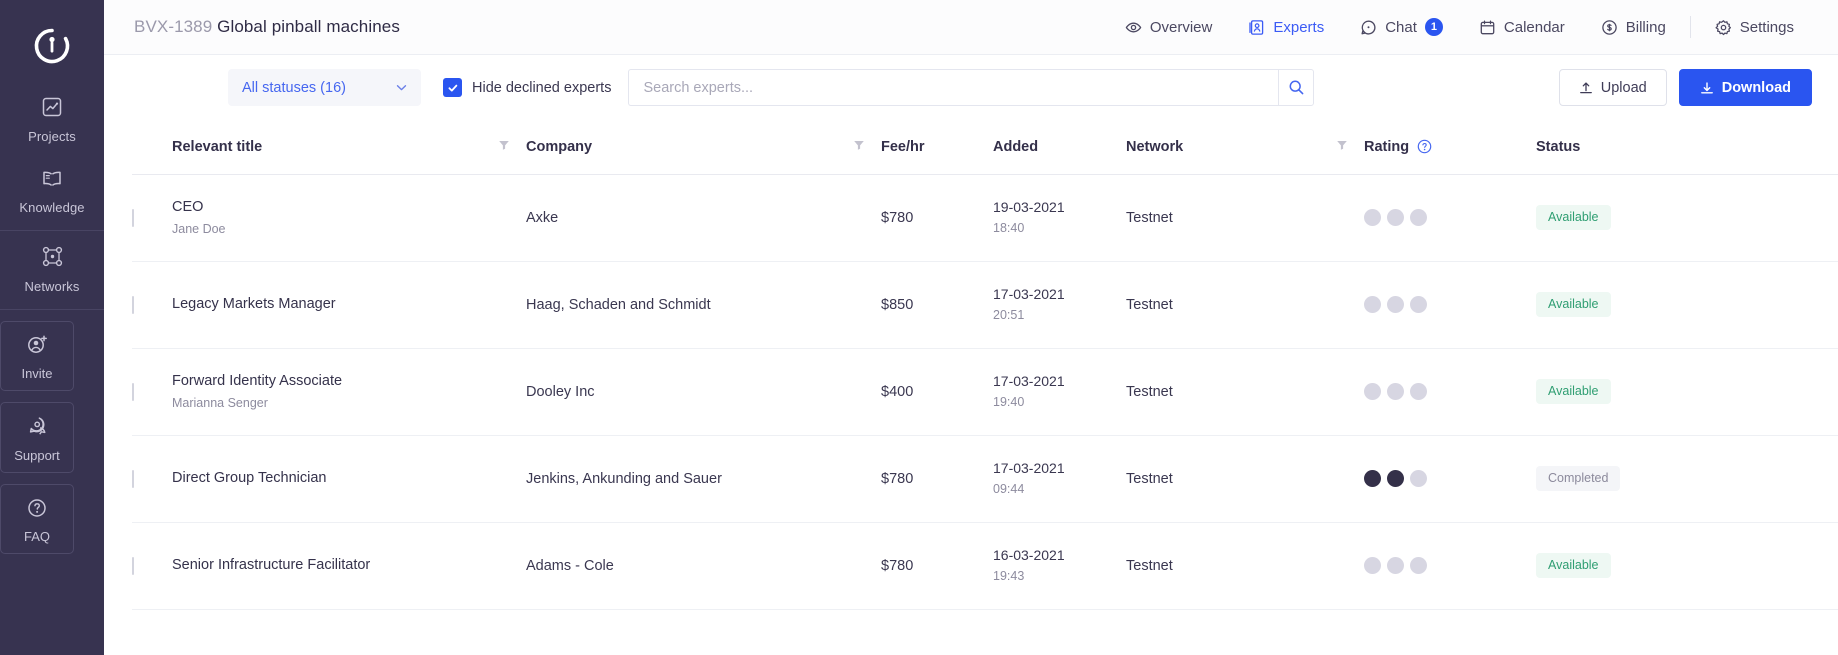 The height and width of the screenshot is (655, 1838). I want to click on upload-label: Upload, so click(1623, 87).